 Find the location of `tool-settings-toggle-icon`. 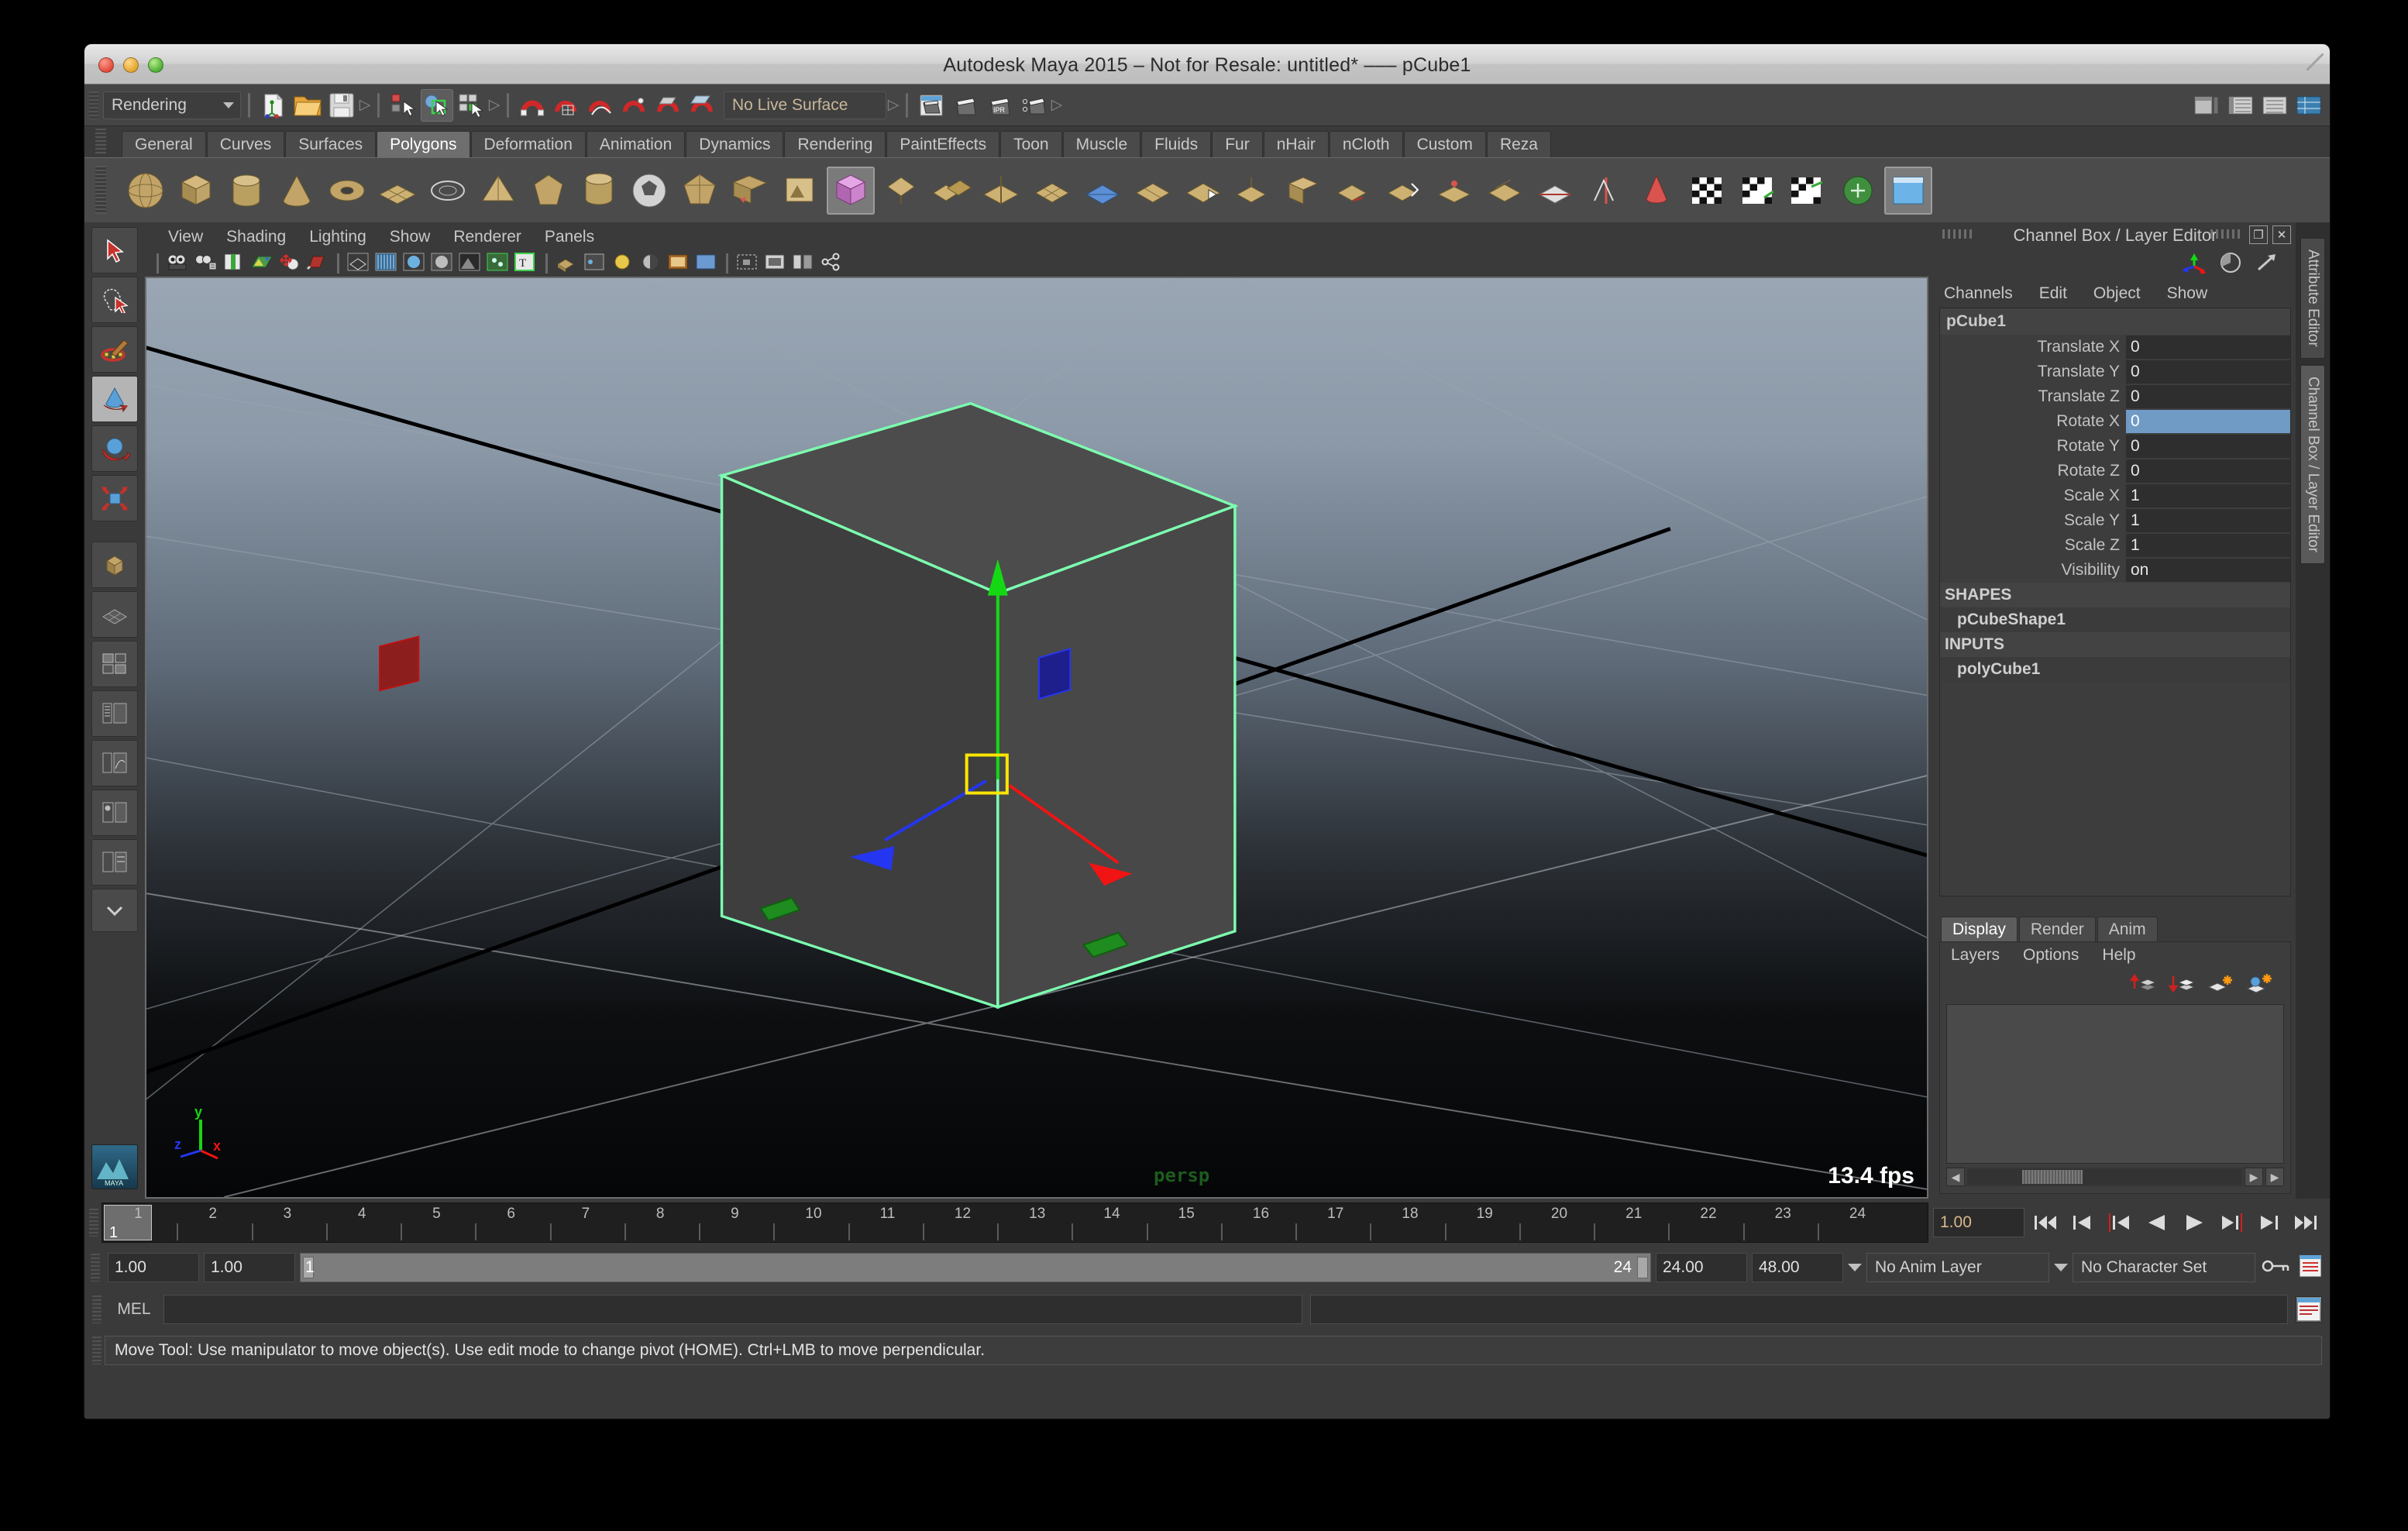

tool-settings-toggle-icon is located at coordinates (2274, 105).